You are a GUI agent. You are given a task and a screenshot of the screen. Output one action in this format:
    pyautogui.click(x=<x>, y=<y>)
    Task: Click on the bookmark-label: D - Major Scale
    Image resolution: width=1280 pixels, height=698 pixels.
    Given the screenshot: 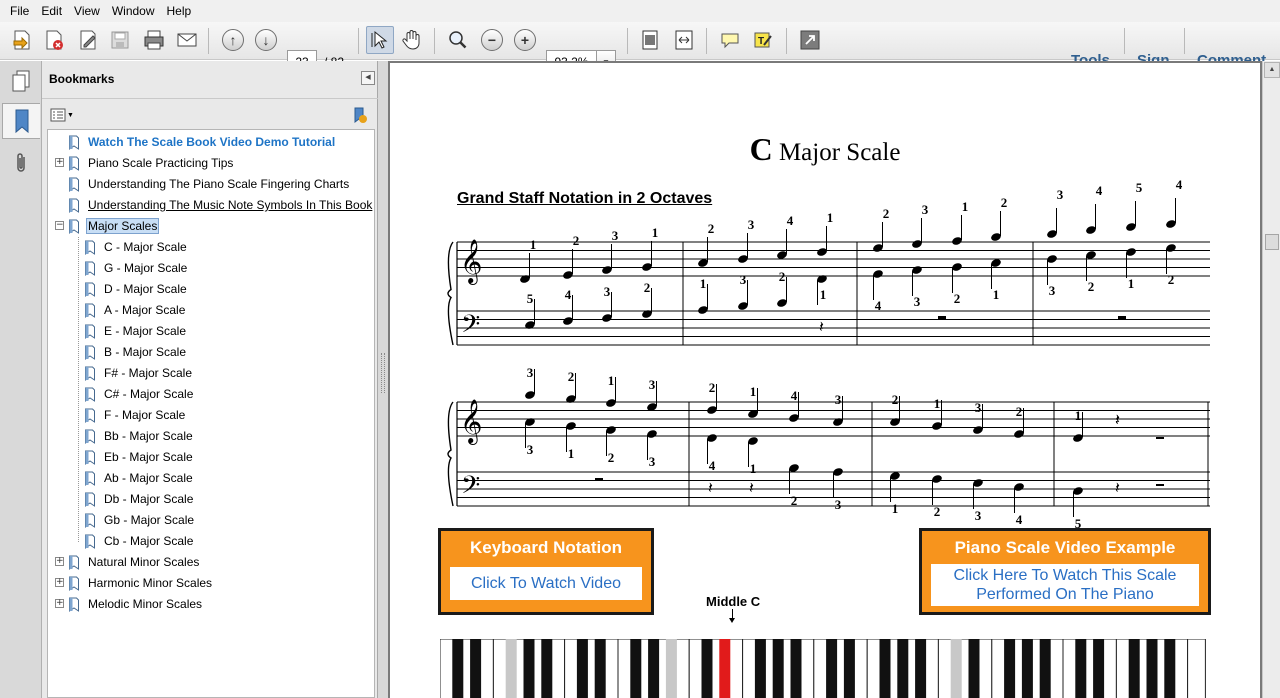 What is the action you would take?
    pyautogui.click(x=145, y=289)
    